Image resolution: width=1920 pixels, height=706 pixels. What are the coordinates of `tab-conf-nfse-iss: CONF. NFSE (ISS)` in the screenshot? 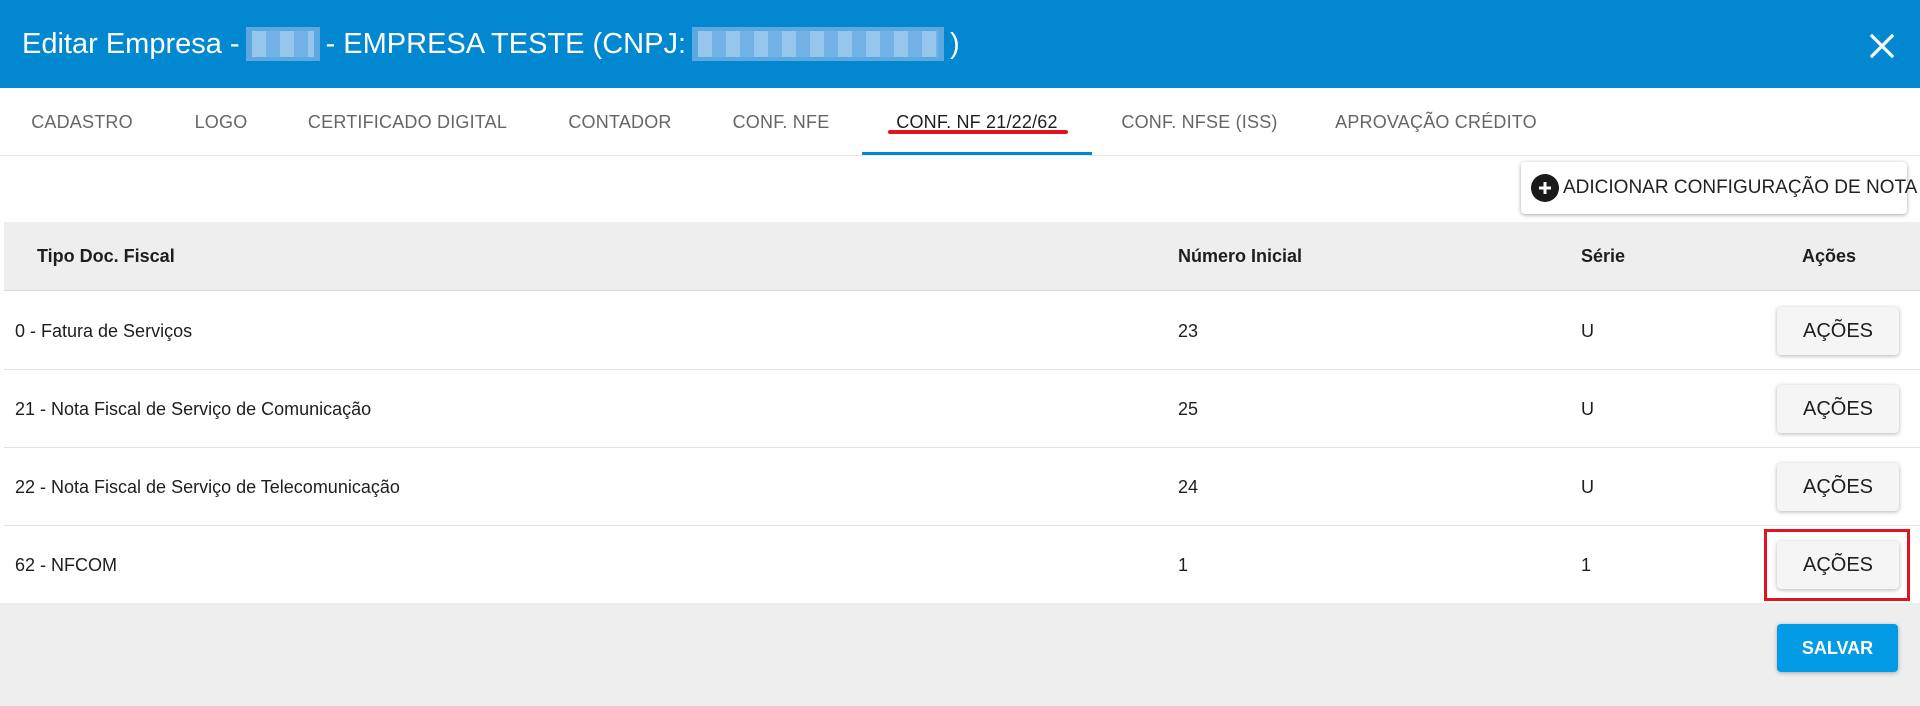 It's located at (1199, 122).